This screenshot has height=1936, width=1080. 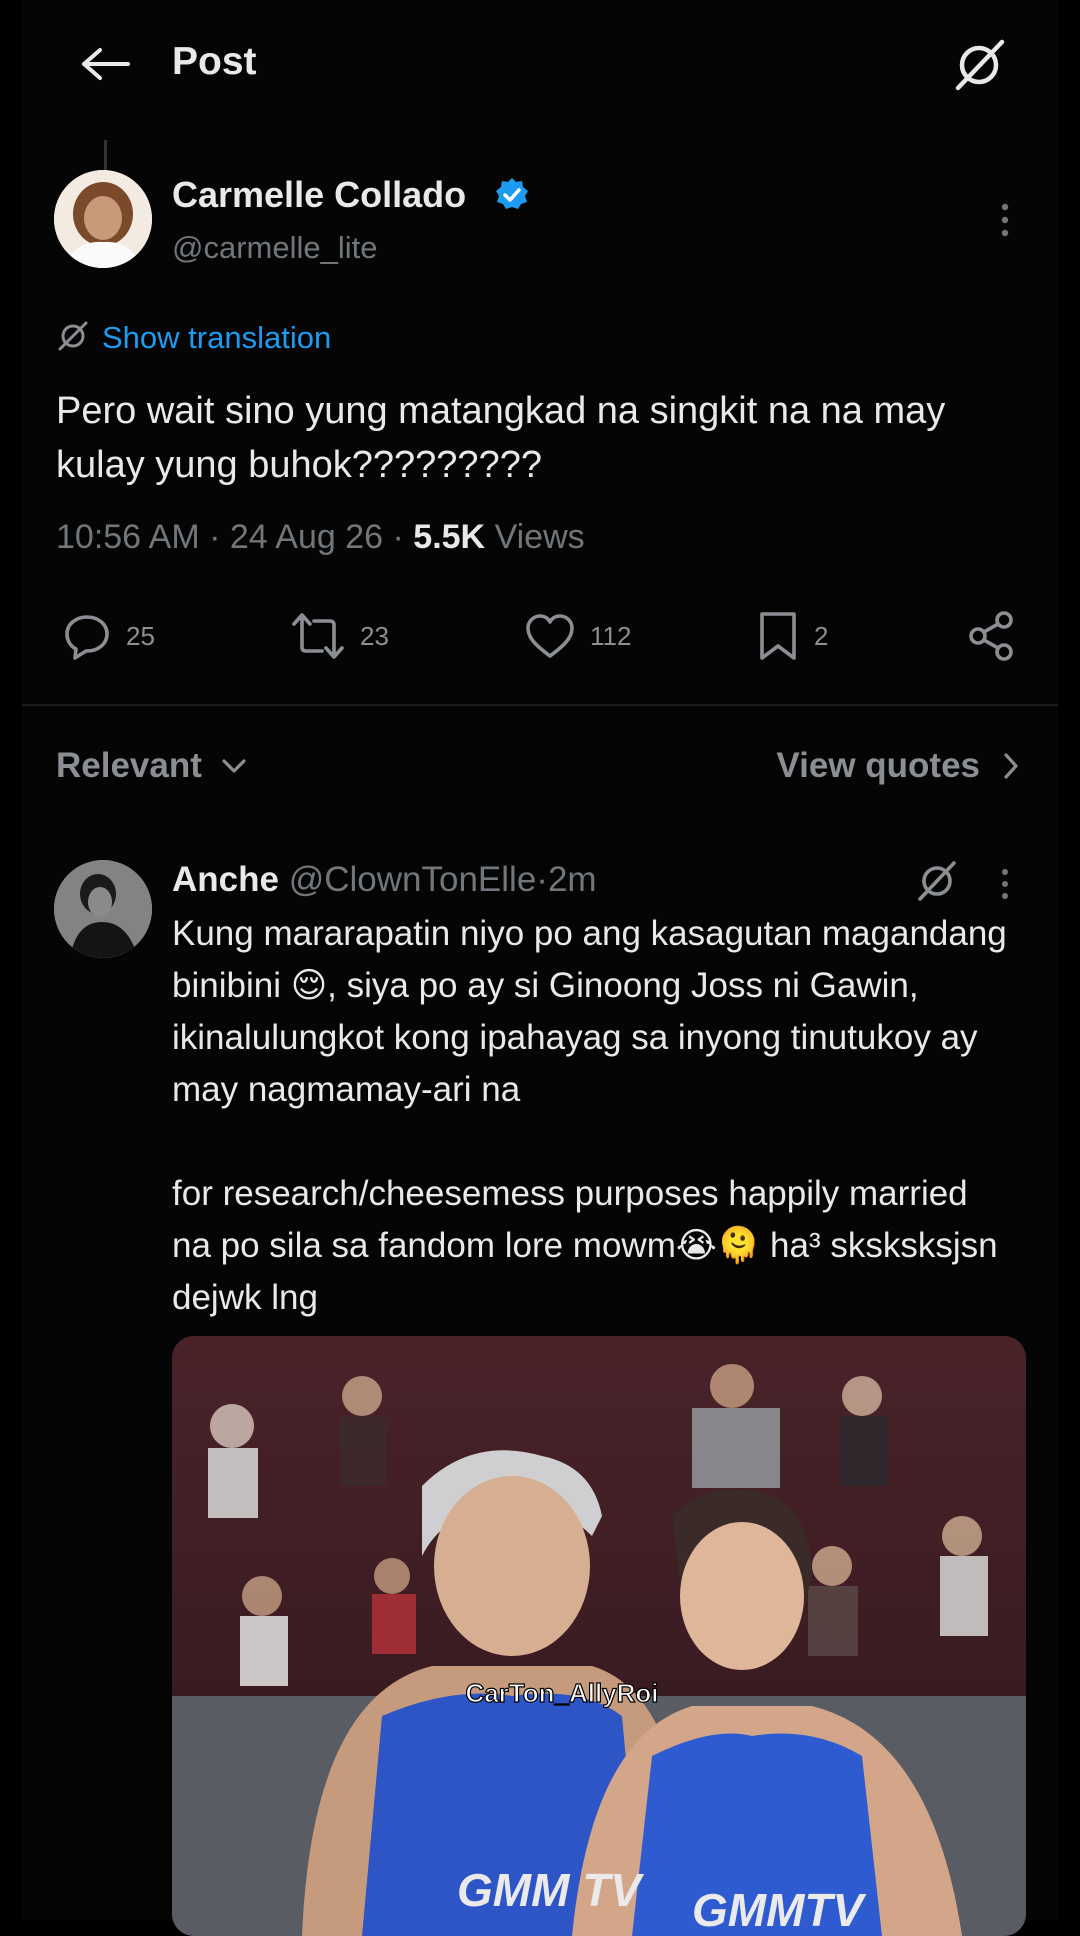 What do you see at coordinates (374, 635) in the screenshot?
I see `repost-count: 23` at bounding box center [374, 635].